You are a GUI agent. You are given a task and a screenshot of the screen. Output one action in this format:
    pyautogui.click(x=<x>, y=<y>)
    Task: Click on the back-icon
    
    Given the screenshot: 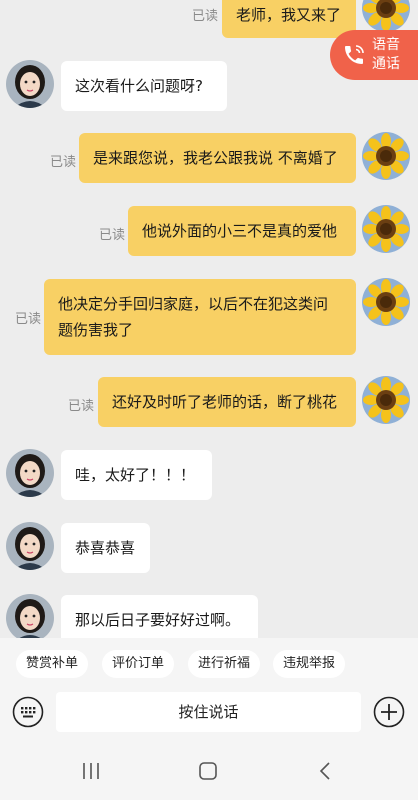 What is the action you would take?
    pyautogui.click(x=326, y=771)
    